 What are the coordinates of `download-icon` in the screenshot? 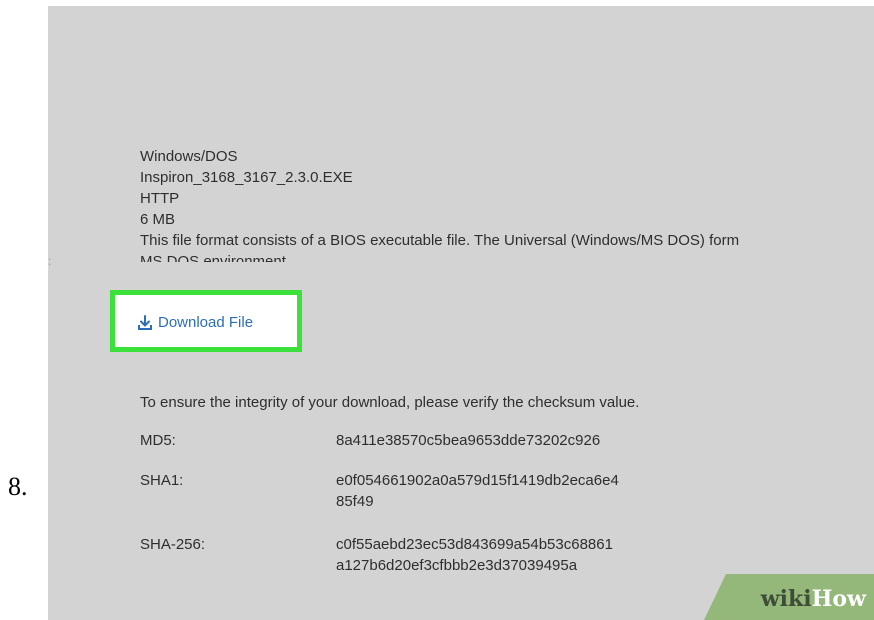 It's located at (145, 322).